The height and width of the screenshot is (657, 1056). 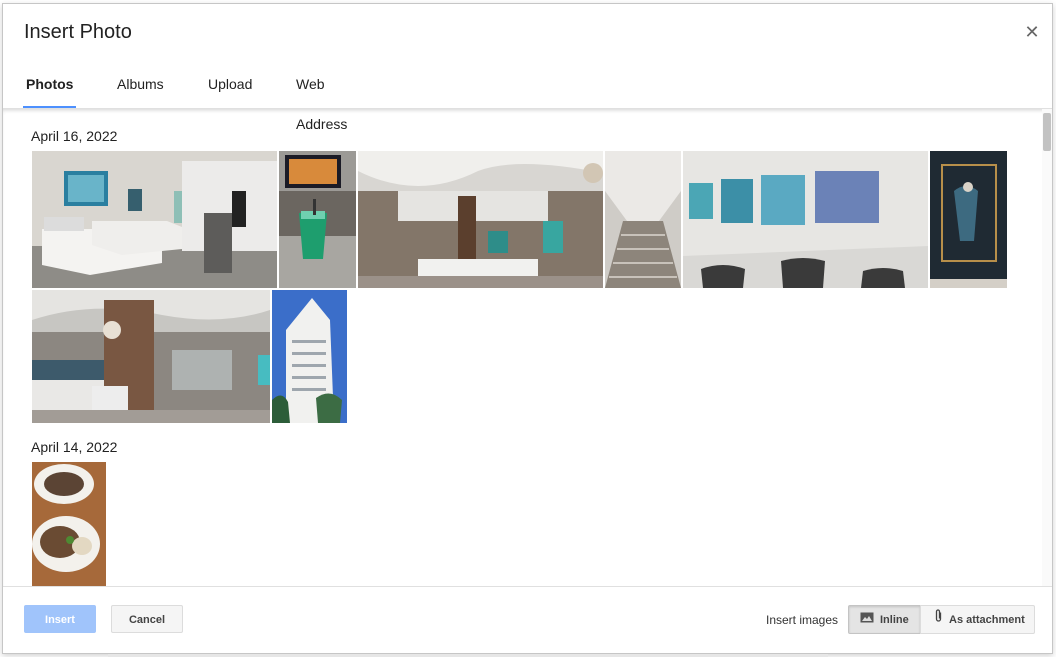 What do you see at coordinates (140, 86) in the screenshot?
I see `tab-albums: Albums` at bounding box center [140, 86].